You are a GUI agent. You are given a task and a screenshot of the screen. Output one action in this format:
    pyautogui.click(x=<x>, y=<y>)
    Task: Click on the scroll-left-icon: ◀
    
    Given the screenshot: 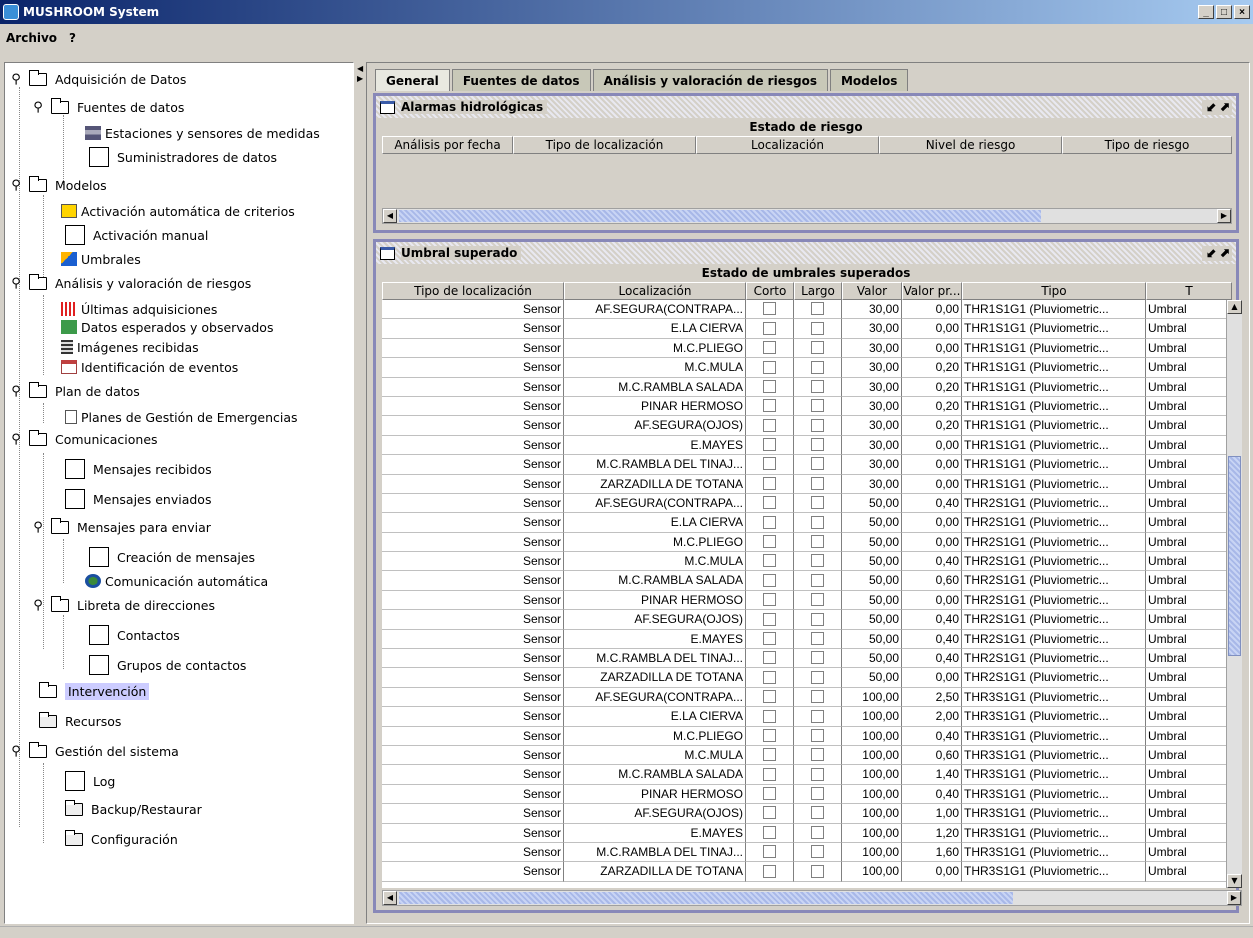 What is the action you would take?
    pyautogui.click(x=390, y=216)
    